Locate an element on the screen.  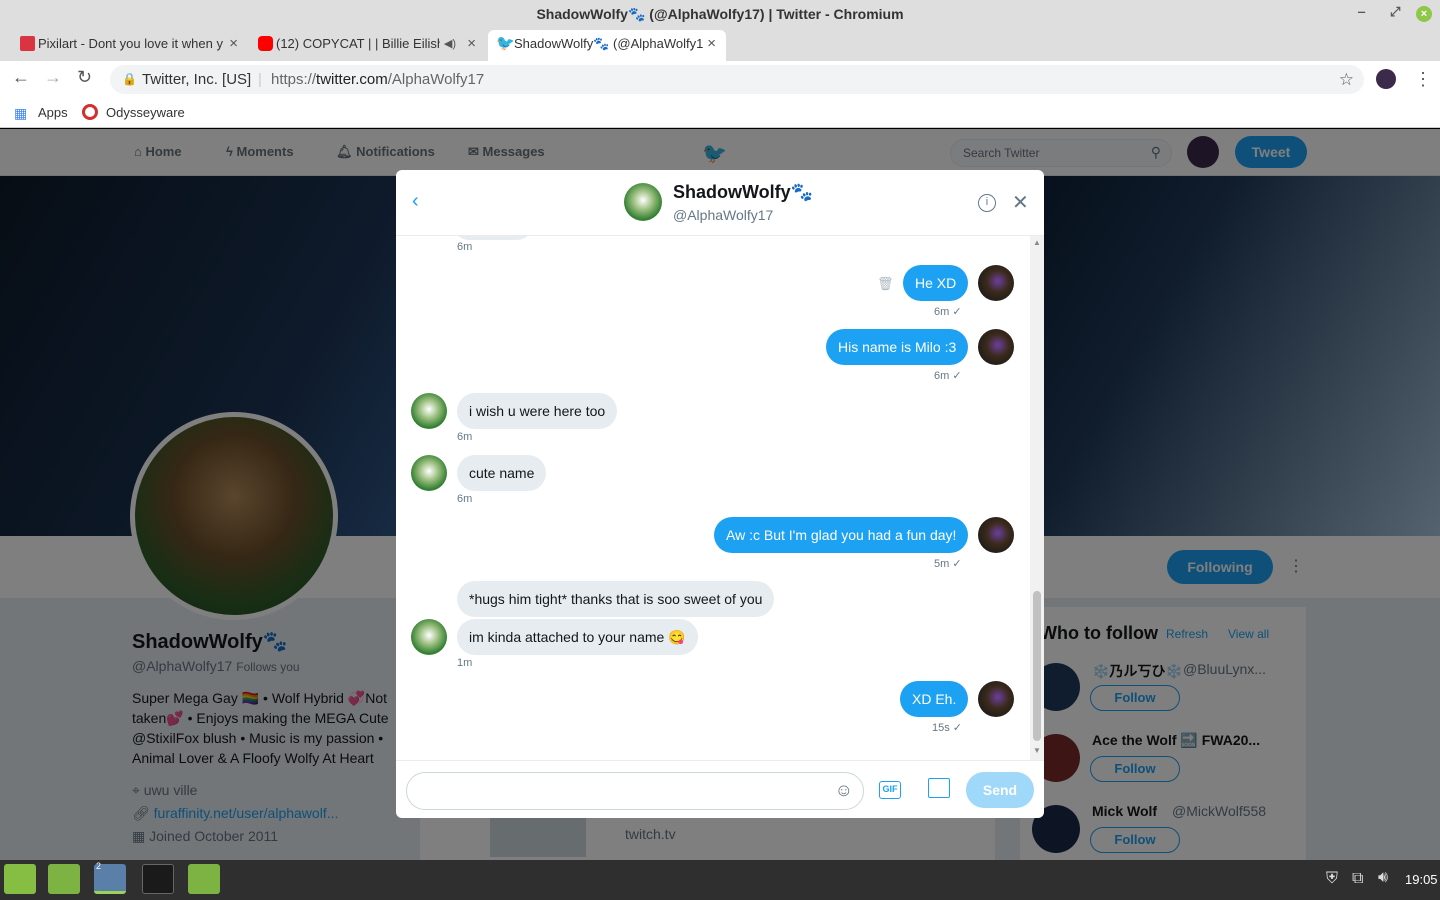
forward-icon: → is located at coordinates (53, 77).